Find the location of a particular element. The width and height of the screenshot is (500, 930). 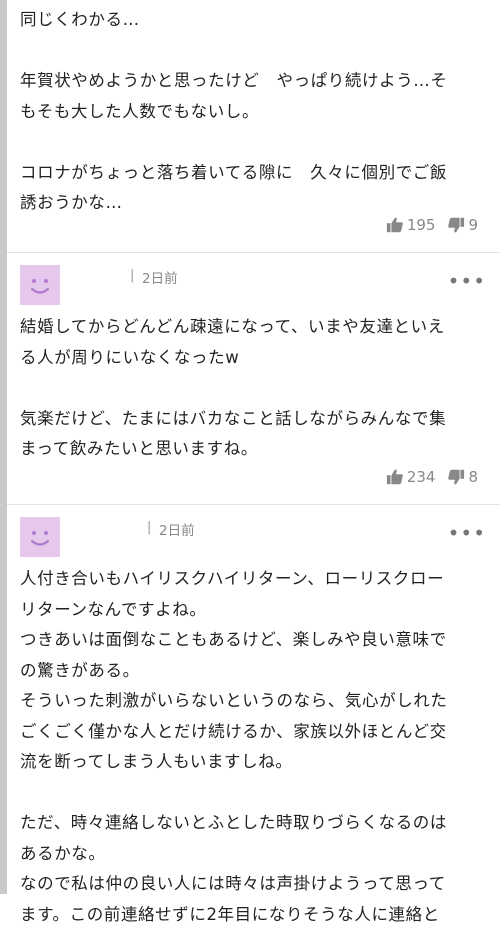

comment-line: つきあいは面倒なこともあるけど、楽しみや良い意味で is located at coordinates (256, 640).